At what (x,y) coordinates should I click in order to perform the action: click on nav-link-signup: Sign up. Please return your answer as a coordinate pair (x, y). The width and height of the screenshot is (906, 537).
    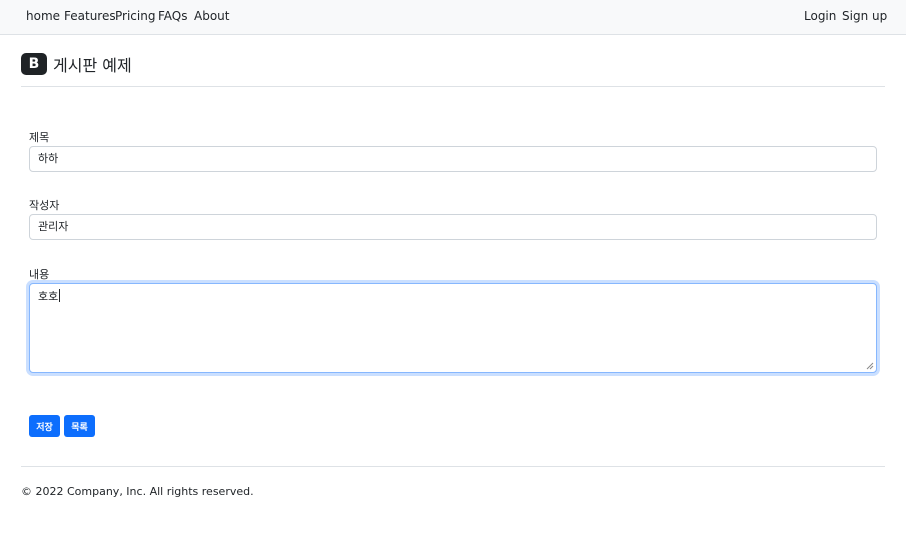
    Looking at the image, I should click on (864, 16).